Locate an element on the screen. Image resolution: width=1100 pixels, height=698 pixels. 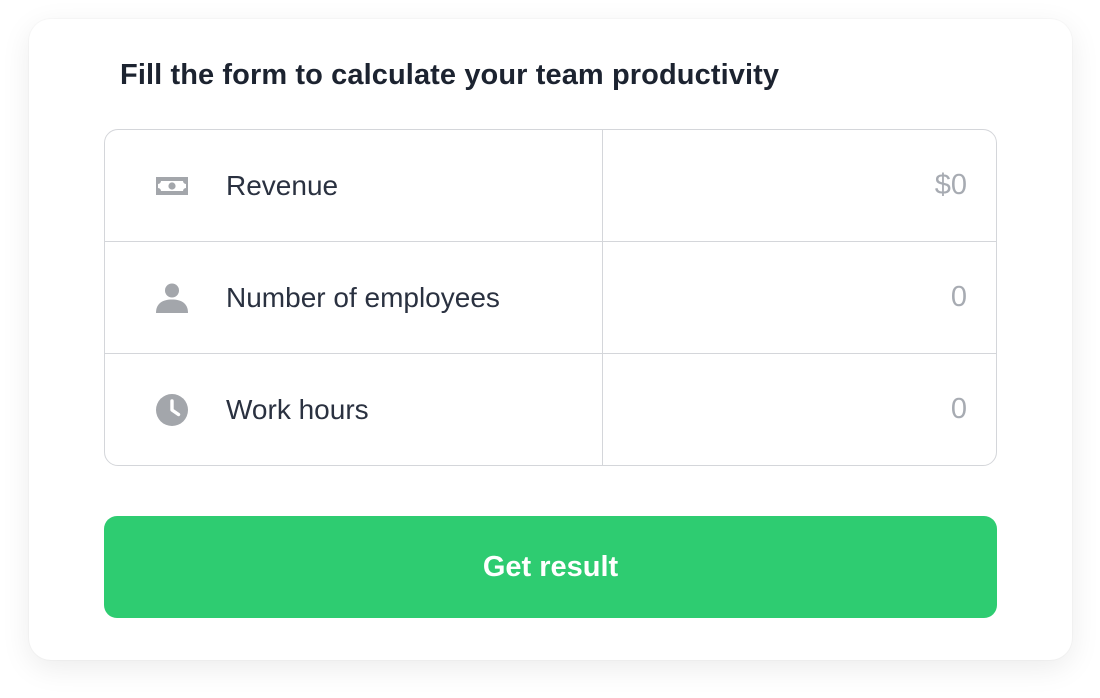
work-hours-label: Work hours is located at coordinates (297, 409).